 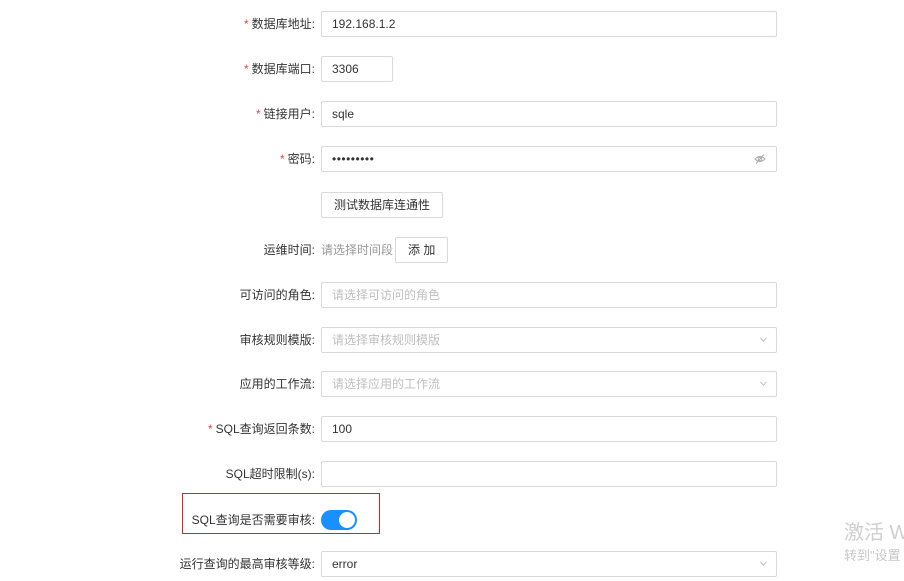 What do you see at coordinates (357, 250) in the screenshot?
I see `maintenance-time-placeholder: 请选择时间段` at bounding box center [357, 250].